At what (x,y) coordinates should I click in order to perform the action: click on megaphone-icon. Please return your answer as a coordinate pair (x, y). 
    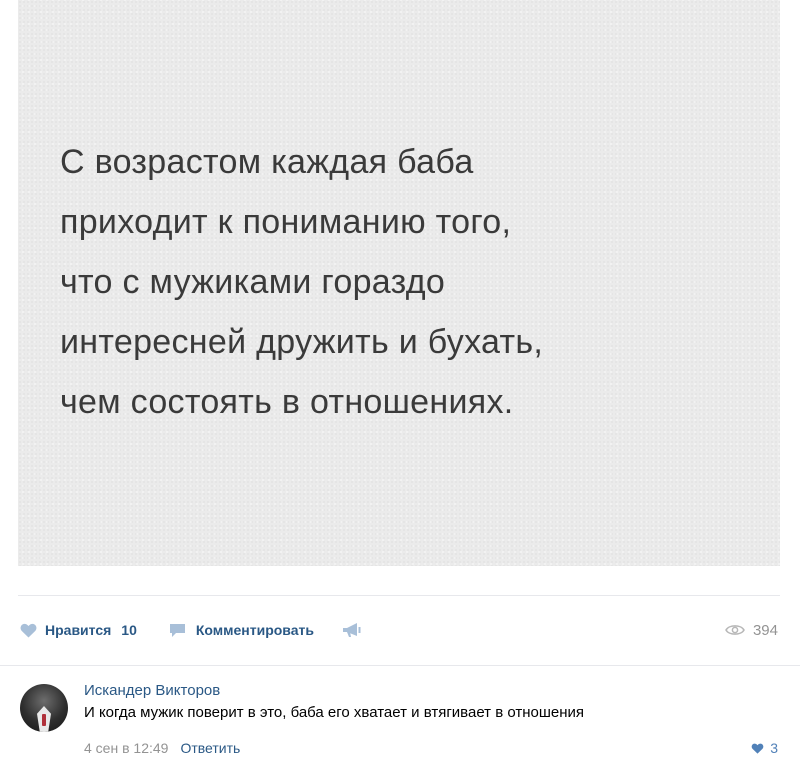
    Looking at the image, I should click on (352, 630).